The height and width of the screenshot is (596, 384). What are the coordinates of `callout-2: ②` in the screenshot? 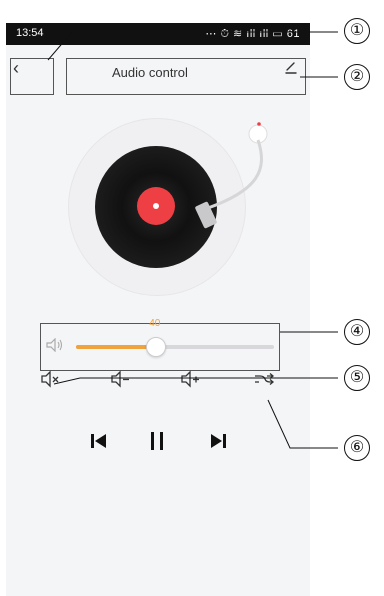 It's located at (357, 77).